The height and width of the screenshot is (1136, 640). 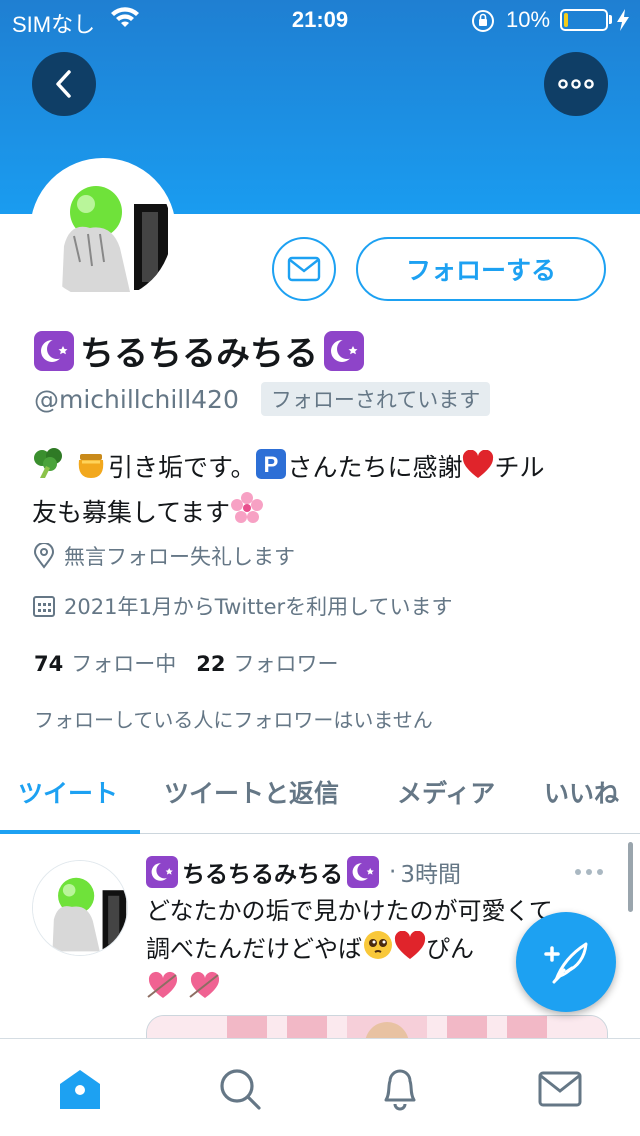 What do you see at coordinates (136, 399) in the screenshot?
I see `user-handle: @michillchill420` at bounding box center [136, 399].